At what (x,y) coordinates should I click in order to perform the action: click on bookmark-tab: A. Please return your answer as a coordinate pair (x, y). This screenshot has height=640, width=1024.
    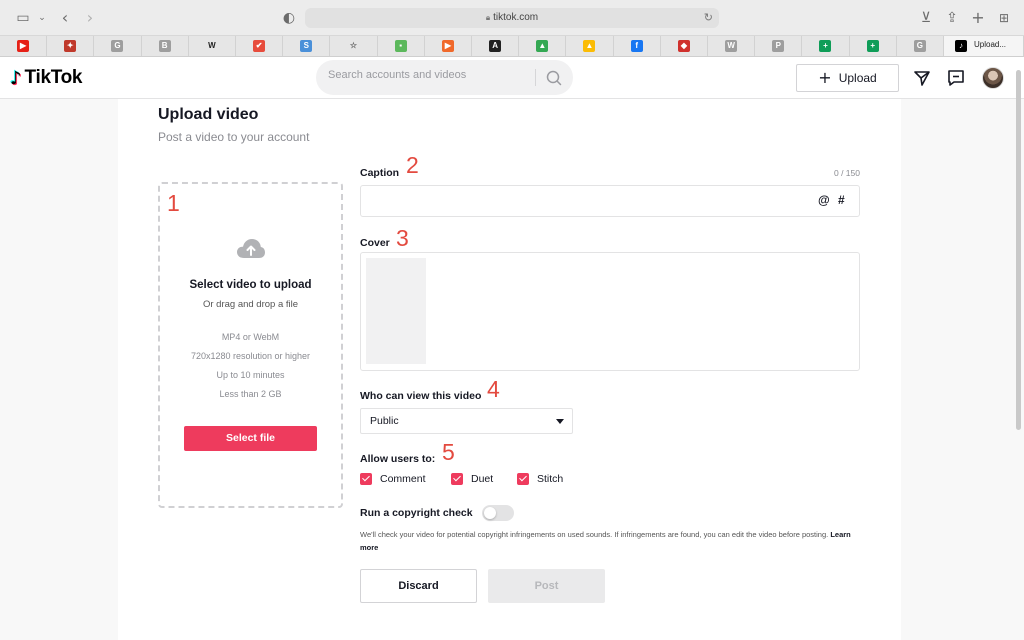
    Looking at the image, I should click on (496, 46).